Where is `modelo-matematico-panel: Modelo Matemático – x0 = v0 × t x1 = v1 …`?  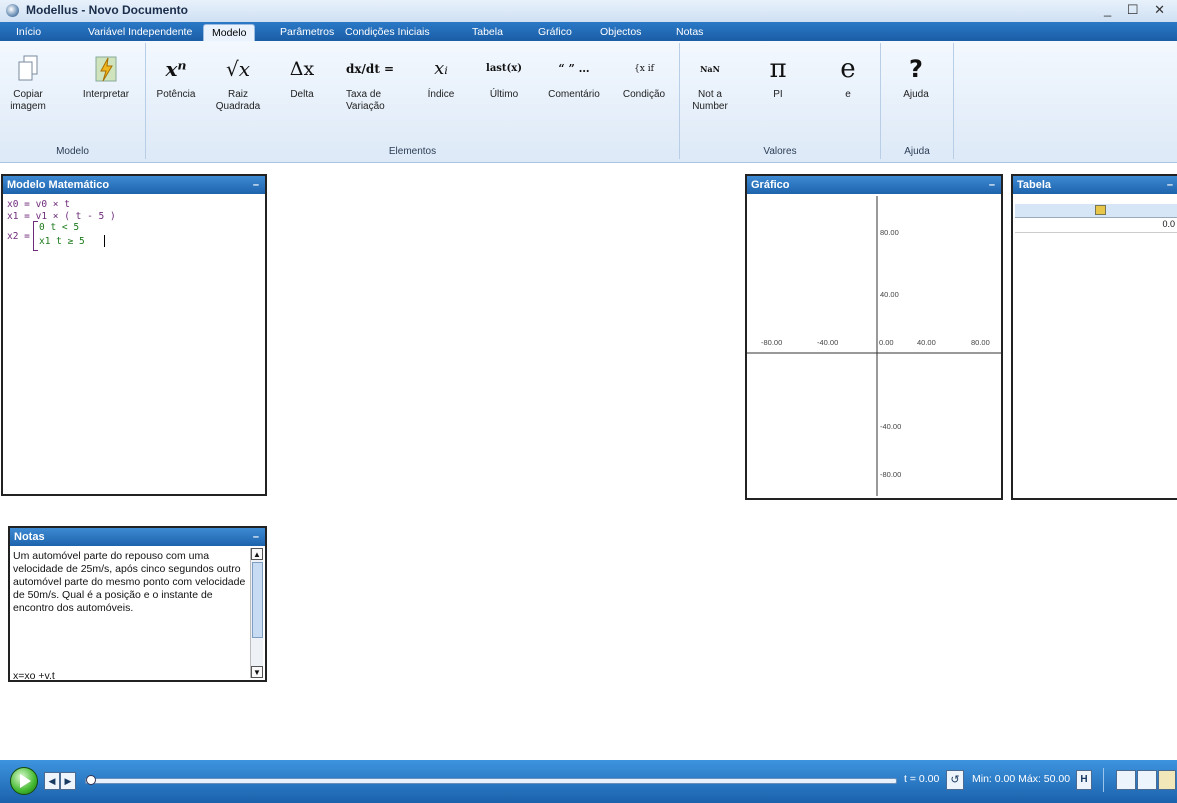
modelo-matematico-panel: Modelo Matemático – x0 = v0 × t x1 = v1 … is located at coordinates (134, 335).